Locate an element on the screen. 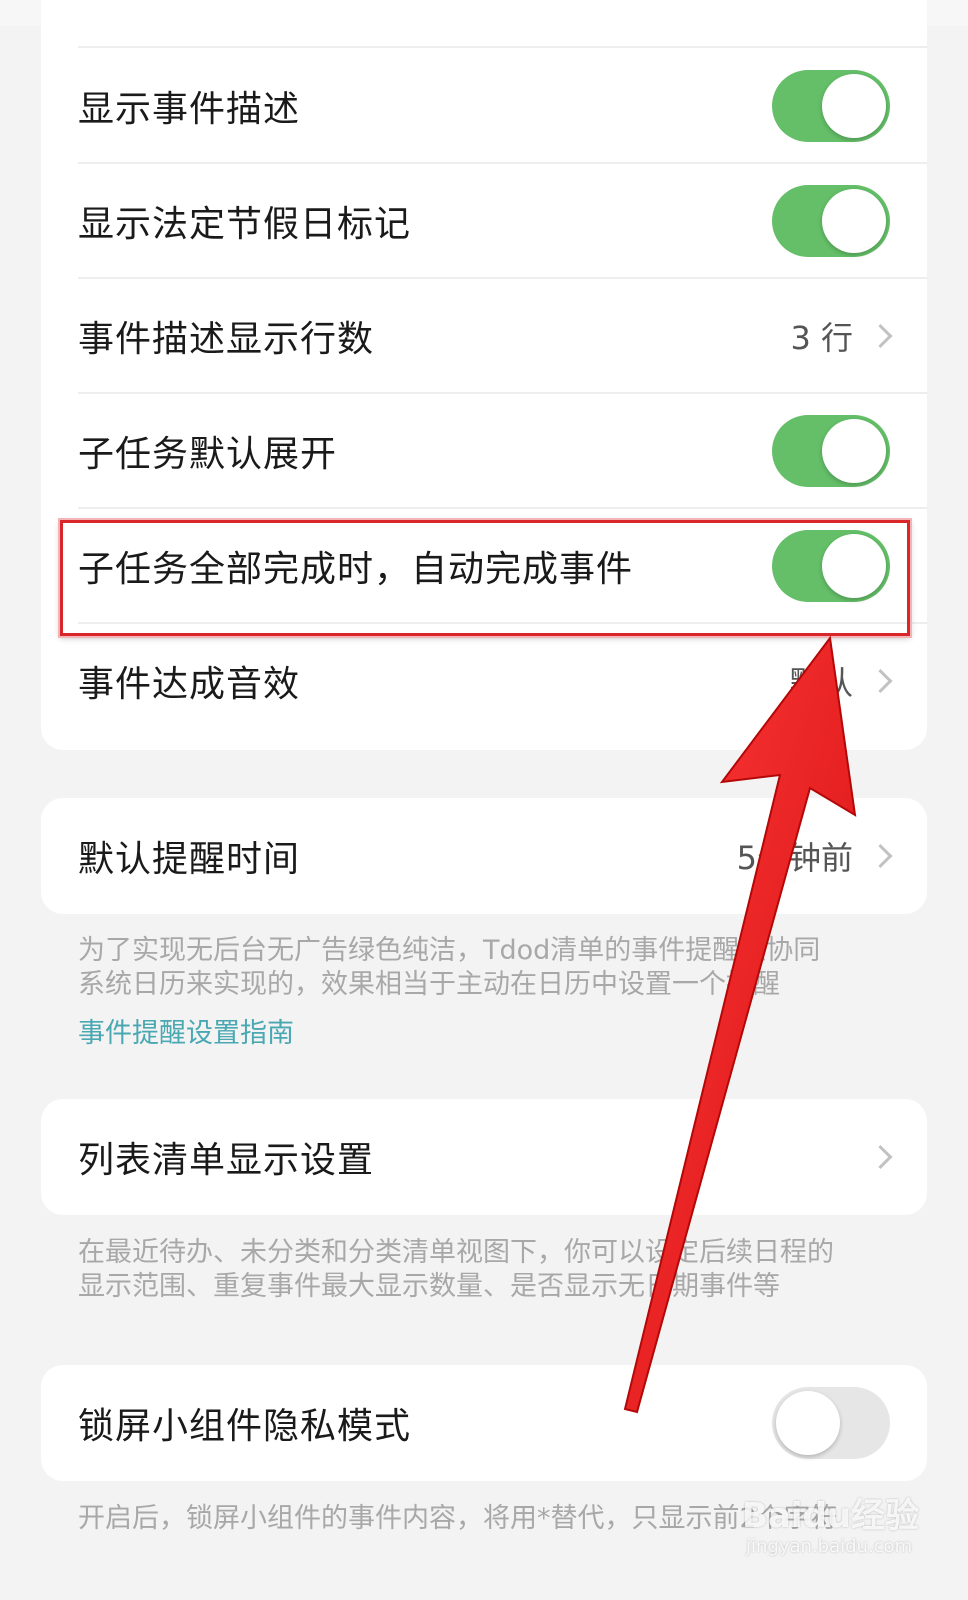 Image resolution: width=968 pixels, height=1600 pixels. row-label: 子任务默认展开 is located at coordinates (208, 454).